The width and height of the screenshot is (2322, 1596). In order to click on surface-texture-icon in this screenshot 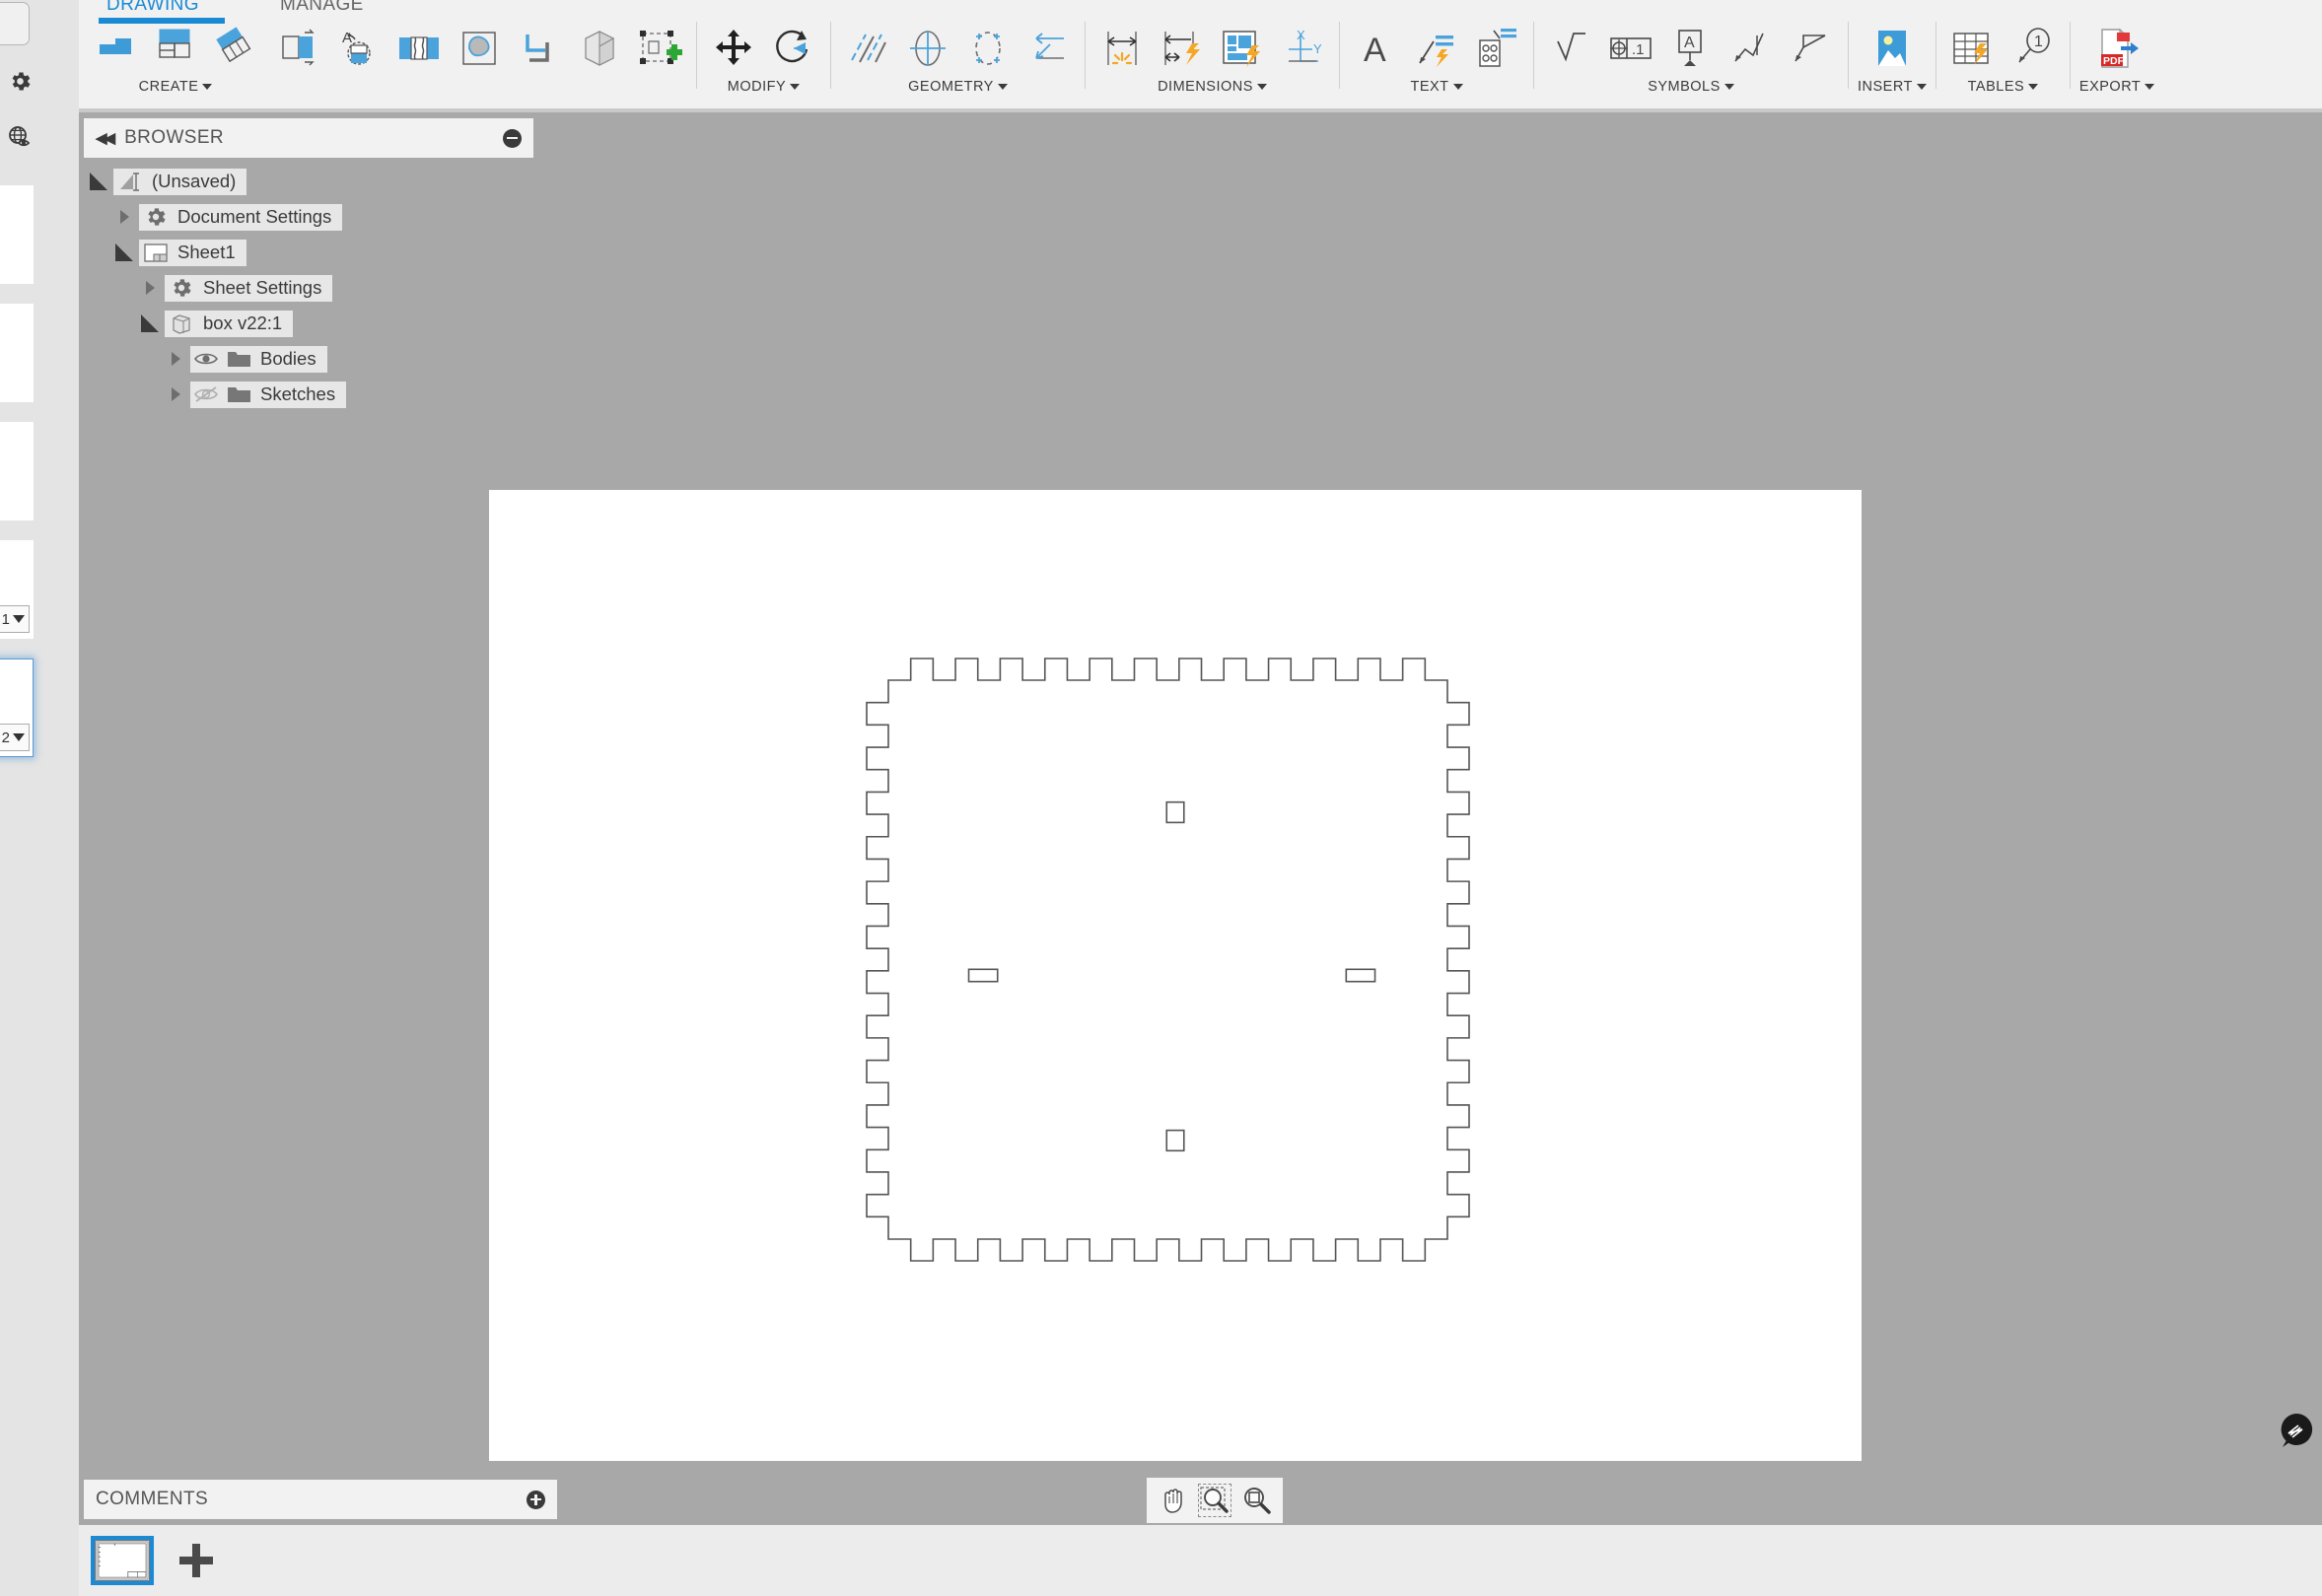, I will do `click(1571, 48)`.